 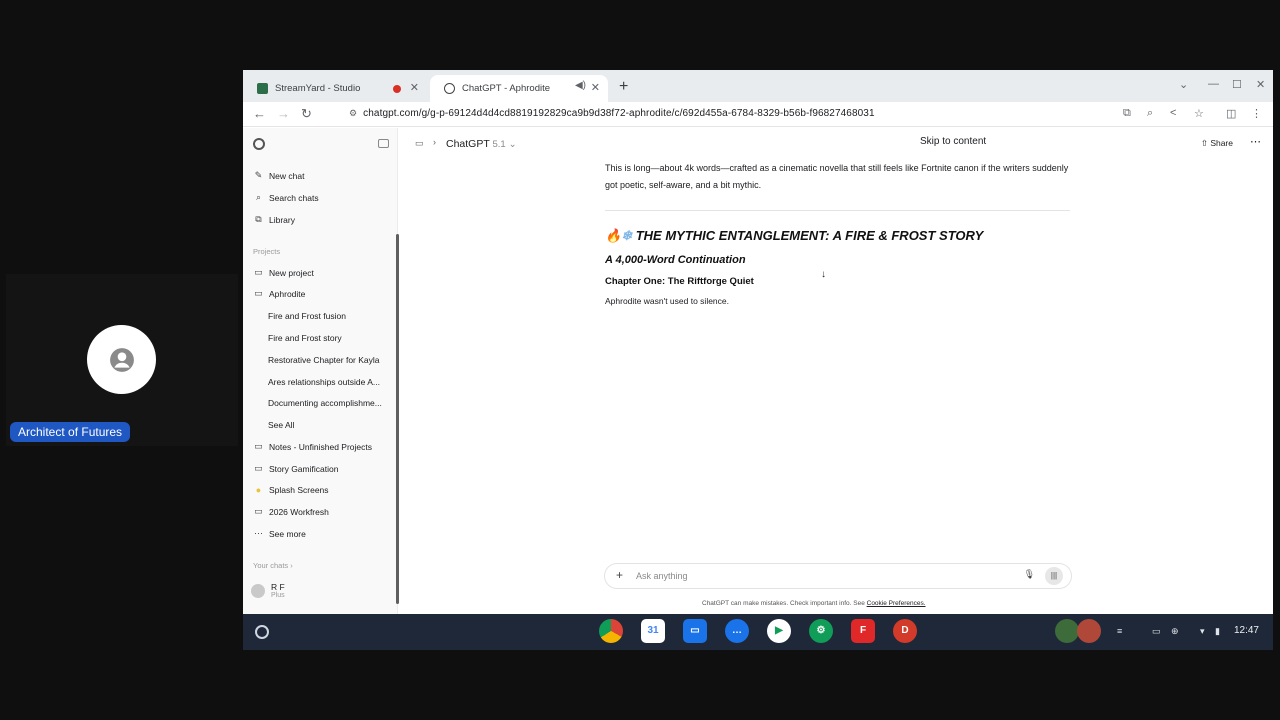 What do you see at coordinates (281, 425) in the screenshot?
I see `see-all-link: See All` at bounding box center [281, 425].